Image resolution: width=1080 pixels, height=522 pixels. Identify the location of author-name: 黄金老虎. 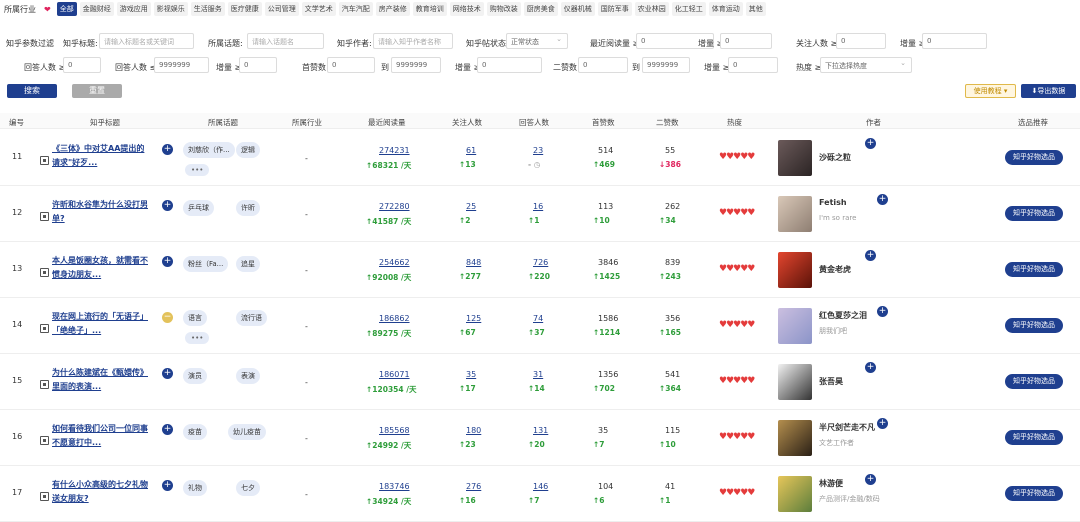
(835, 269).